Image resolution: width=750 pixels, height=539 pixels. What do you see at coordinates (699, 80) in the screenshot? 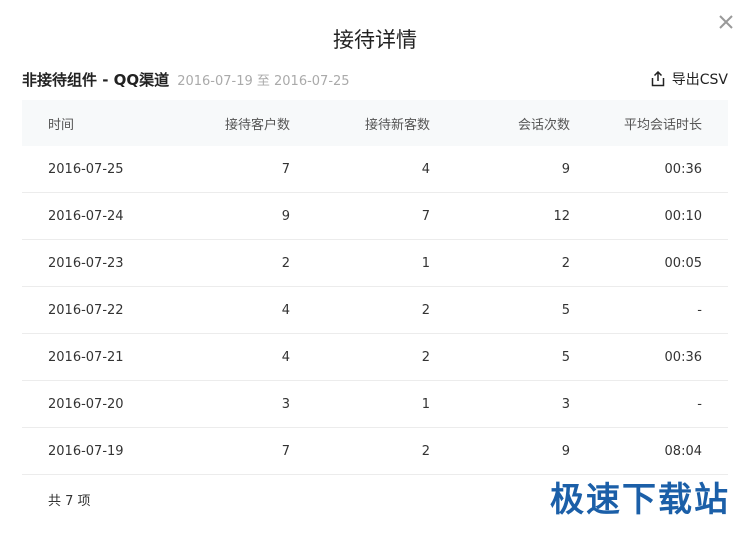
I see `export-csv-label: 导出CSV` at bounding box center [699, 80].